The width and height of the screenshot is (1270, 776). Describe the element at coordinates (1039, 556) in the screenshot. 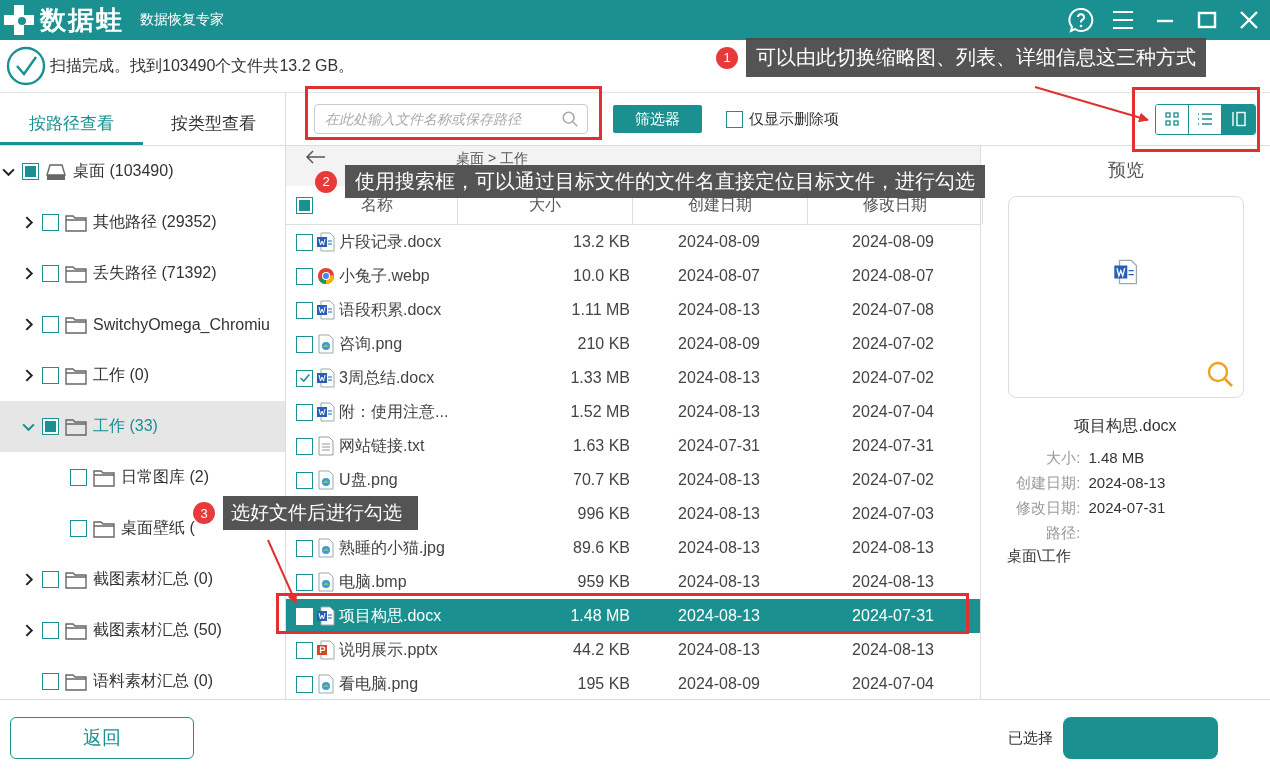

I see `file-path: 桌面\工作` at that location.